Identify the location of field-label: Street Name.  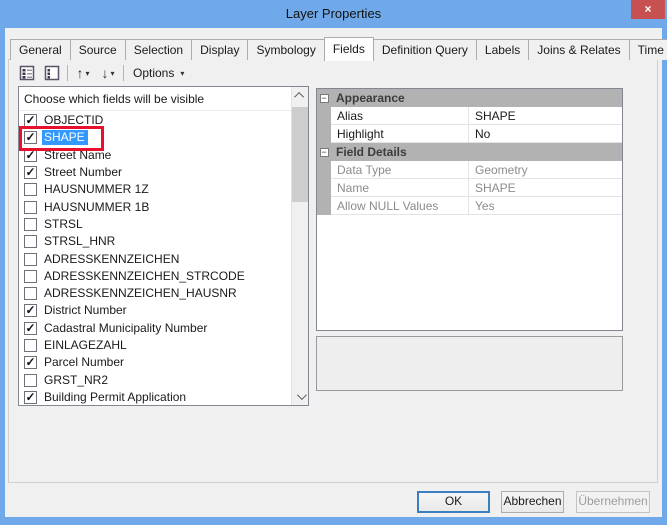
(78, 154).